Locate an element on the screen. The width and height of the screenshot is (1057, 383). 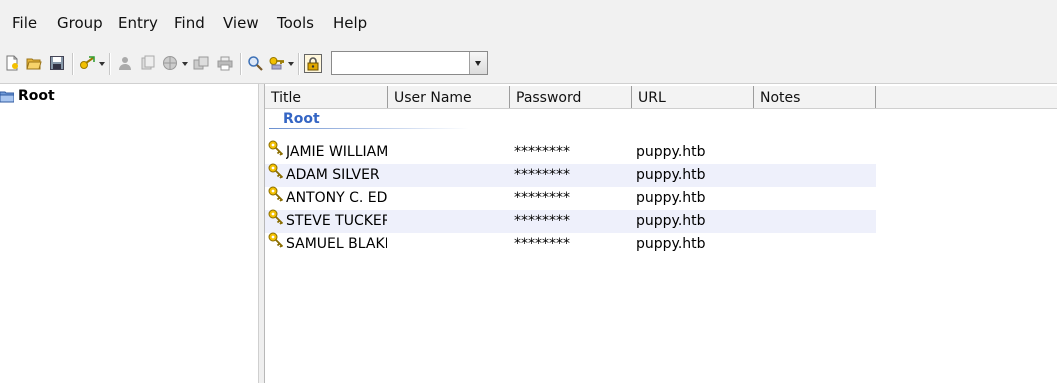
duplicate-icon is located at coordinates (201, 63).